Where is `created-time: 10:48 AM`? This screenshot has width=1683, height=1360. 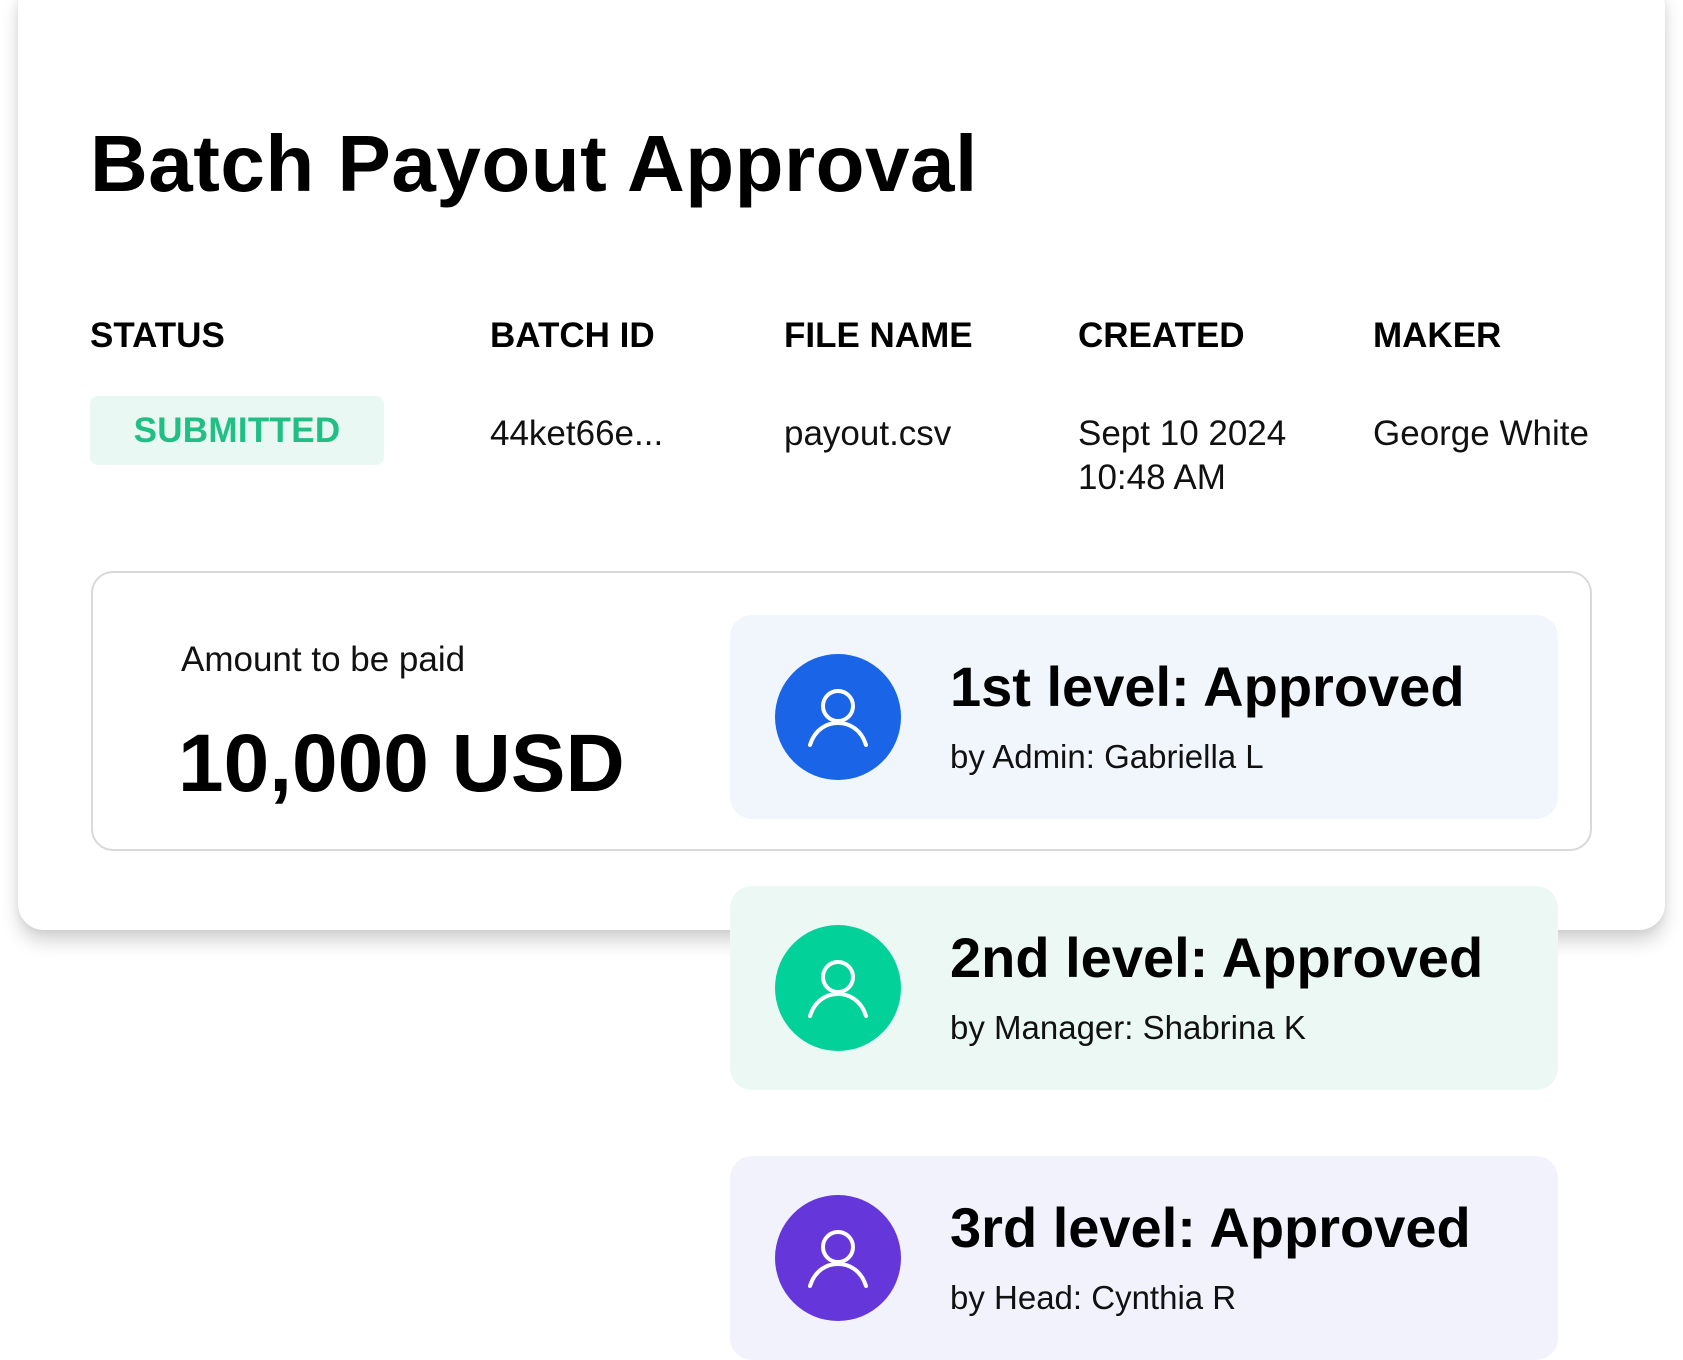
created-time: 10:48 AM is located at coordinates (1152, 477).